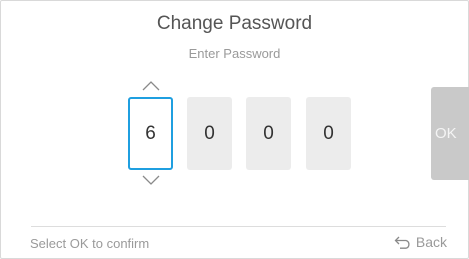 The width and height of the screenshot is (469, 259). Describe the element at coordinates (90, 243) in the screenshot. I see `footer-hint: Select OK to confirm` at that location.